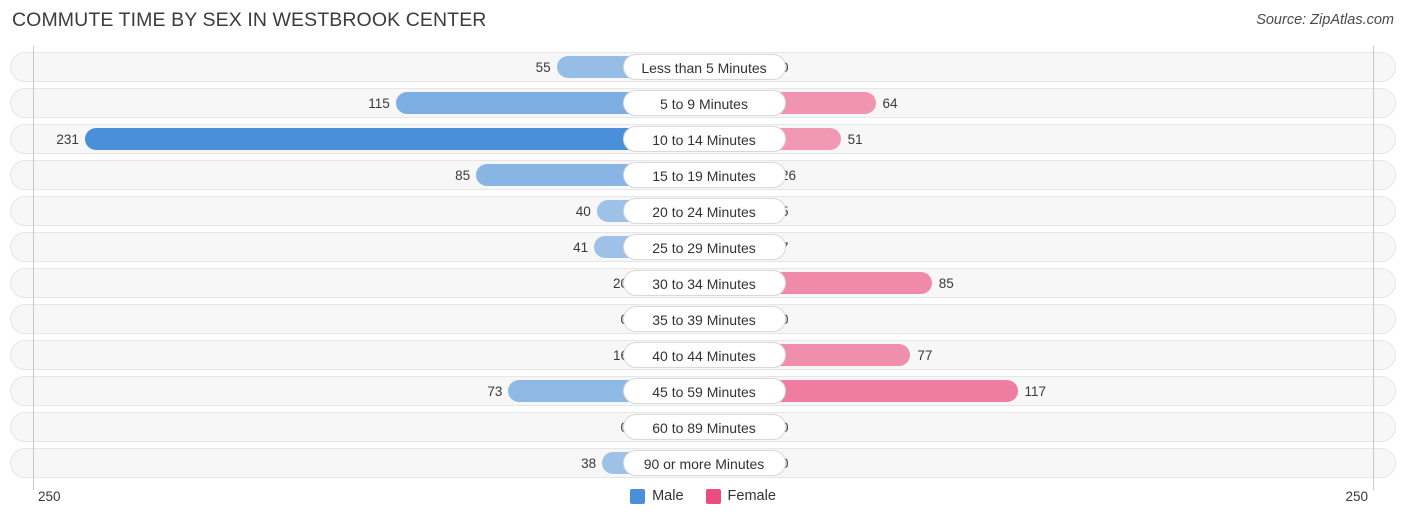 This screenshot has width=1406, height=523. What do you see at coordinates (811, 248) in the screenshot?
I see `bar-value-female: 7` at bounding box center [811, 248].